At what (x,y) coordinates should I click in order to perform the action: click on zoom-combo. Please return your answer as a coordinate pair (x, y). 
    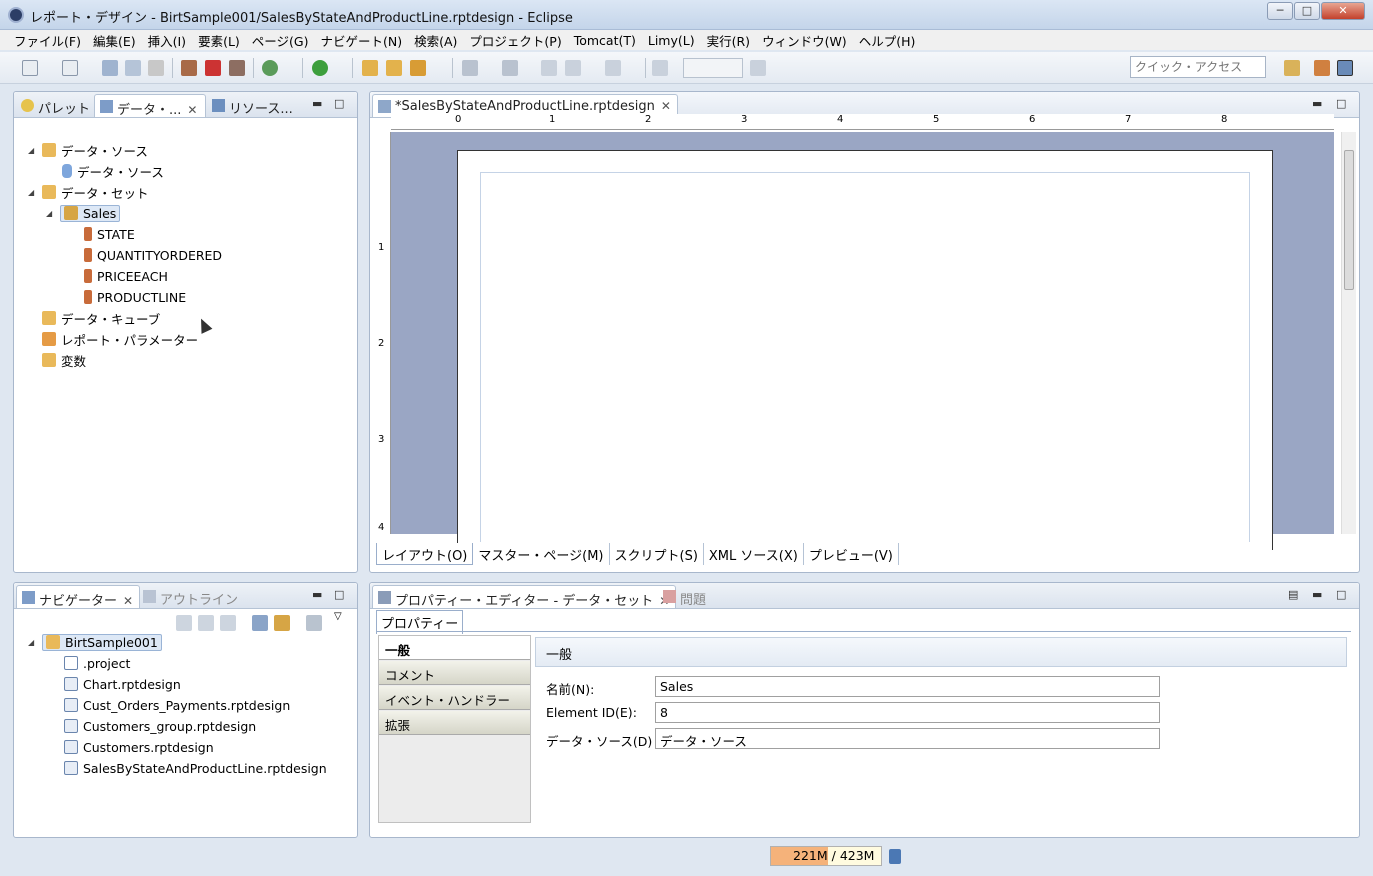
    Looking at the image, I should click on (713, 68).